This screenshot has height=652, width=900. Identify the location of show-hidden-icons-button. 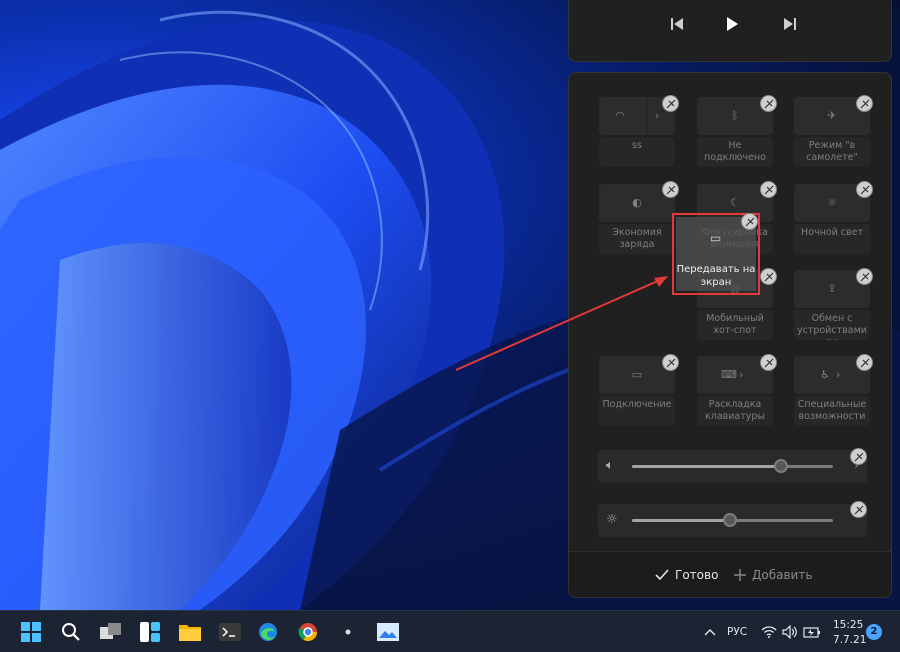
(710, 632).